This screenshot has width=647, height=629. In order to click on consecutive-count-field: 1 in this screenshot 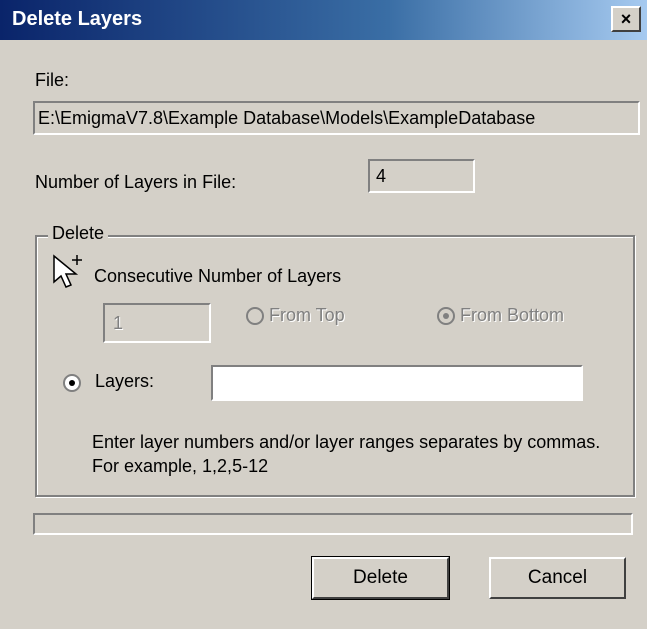, I will do `click(157, 323)`.